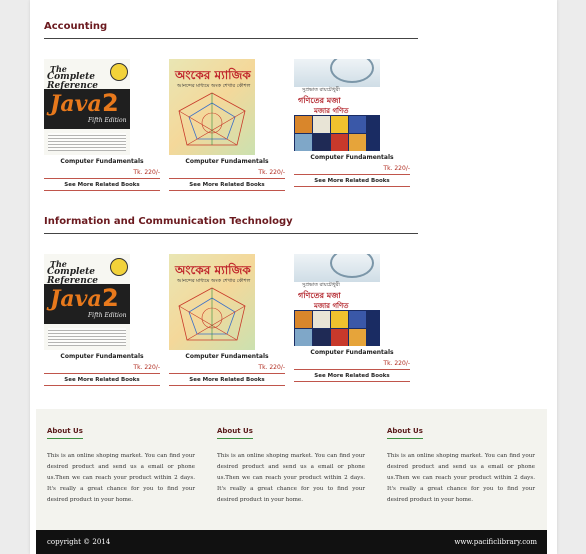 Image resolution: width=586 pixels, height=554 pixels. I want to click on copyright-text: copyright © 2014, so click(79, 542).